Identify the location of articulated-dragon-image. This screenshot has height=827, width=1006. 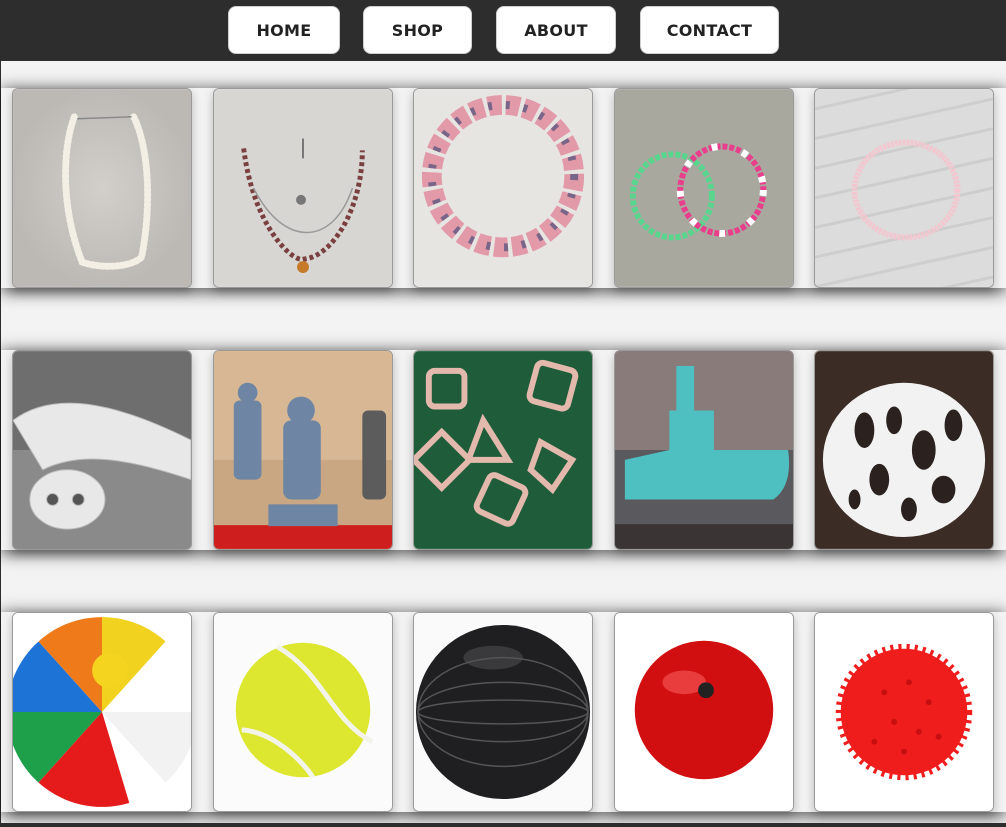
(102, 450).